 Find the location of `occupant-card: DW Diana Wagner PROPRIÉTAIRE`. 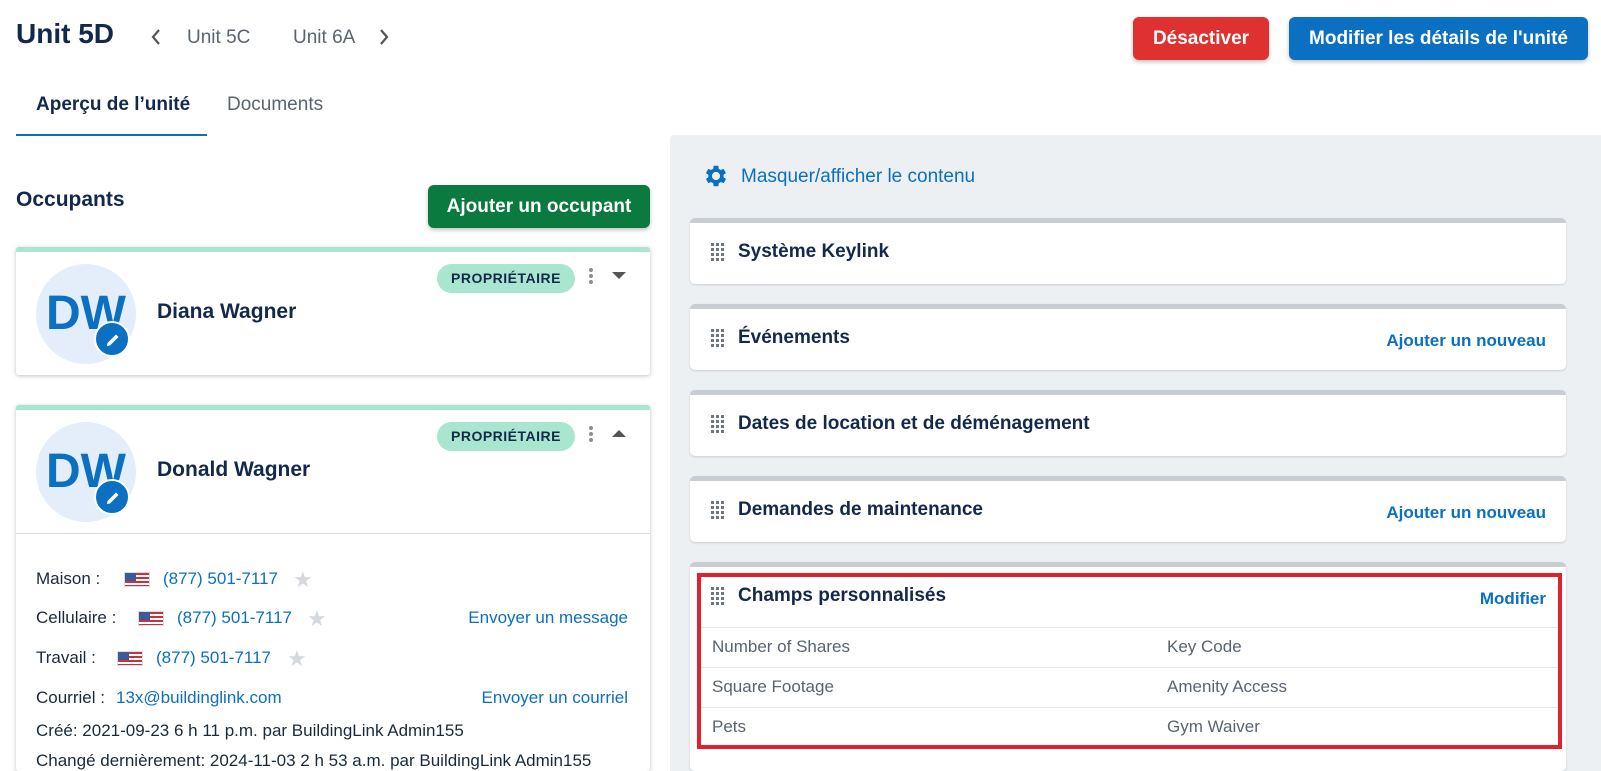

occupant-card: DW Diana Wagner PROPRIÉTAIRE is located at coordinates (333, 311).